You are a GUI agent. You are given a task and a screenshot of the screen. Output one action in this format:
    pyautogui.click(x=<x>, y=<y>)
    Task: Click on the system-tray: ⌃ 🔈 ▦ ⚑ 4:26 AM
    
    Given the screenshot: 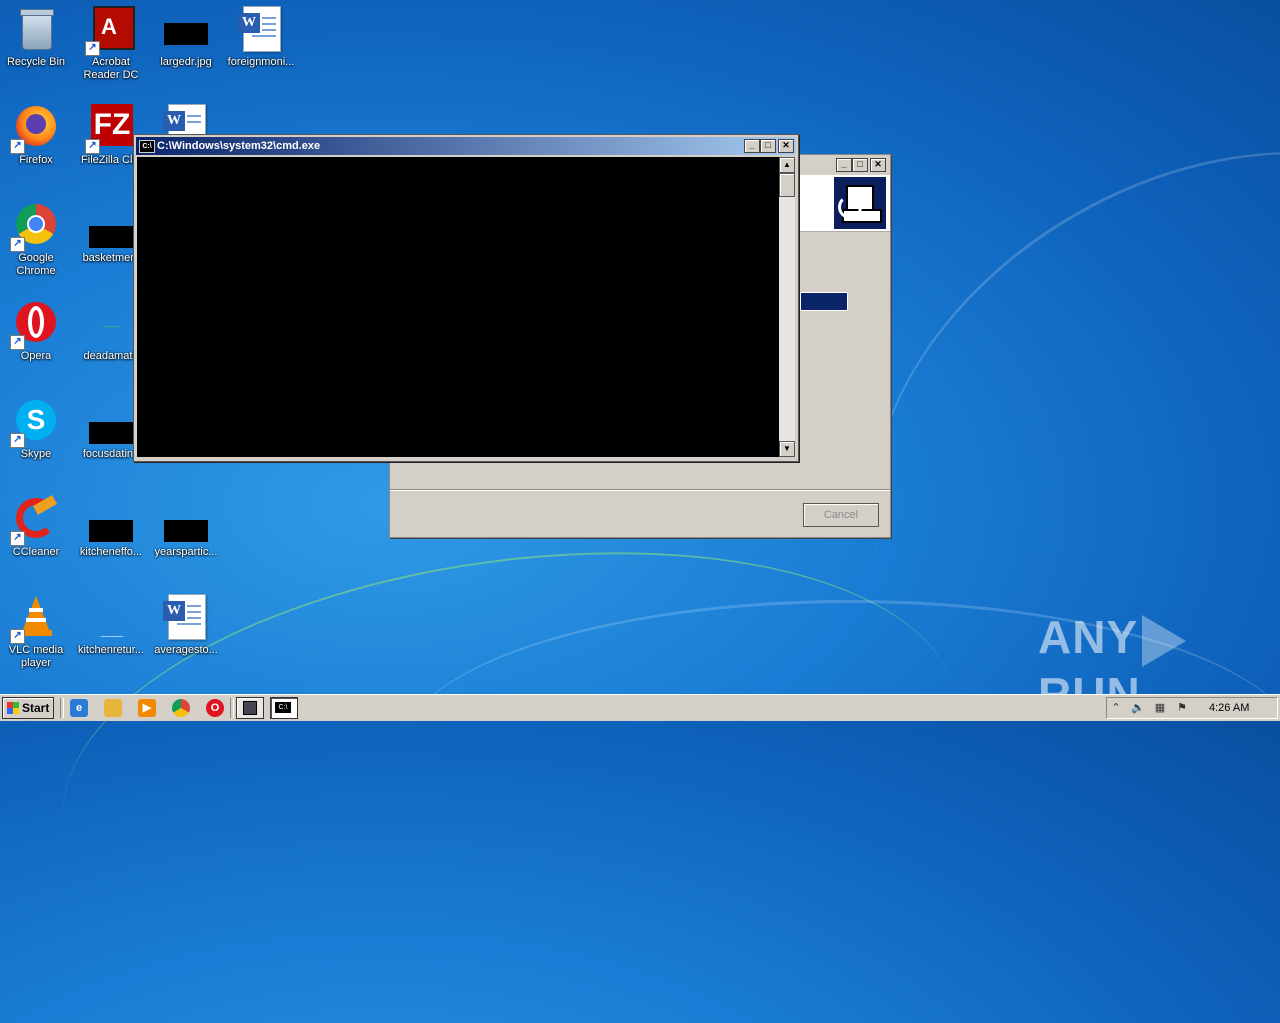 What is the action you would take?
    pyautogui.click(x=1192, y=708)
    